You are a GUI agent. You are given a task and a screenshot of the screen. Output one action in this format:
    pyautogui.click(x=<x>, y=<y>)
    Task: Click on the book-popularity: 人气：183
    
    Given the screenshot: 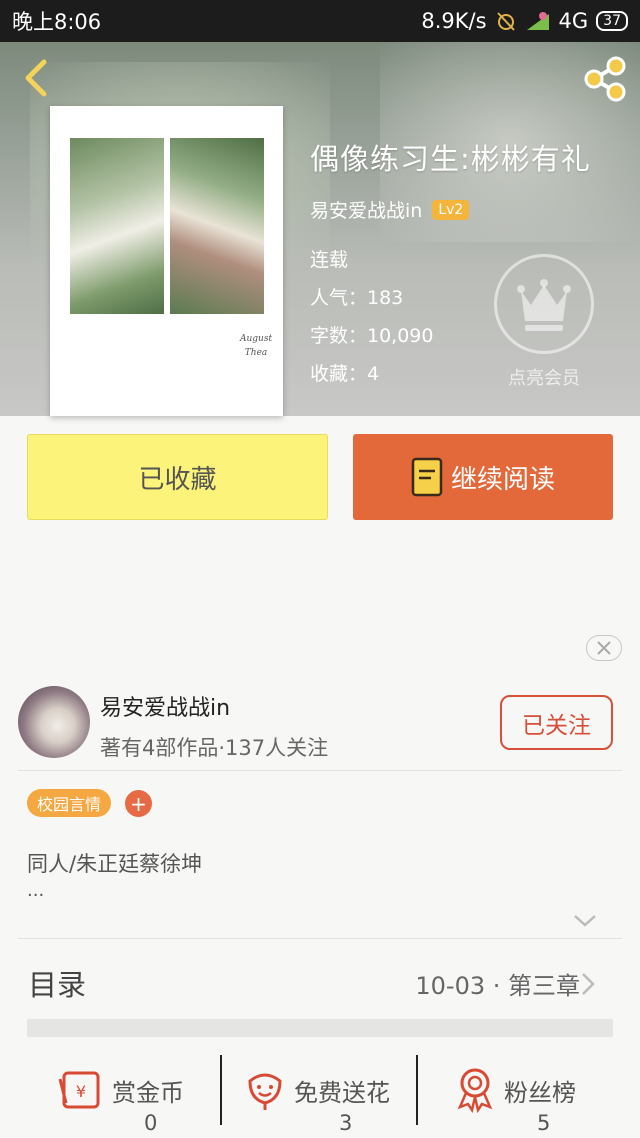 What is the action you would take?
    pyautogui.click(x=357, y=298)
    